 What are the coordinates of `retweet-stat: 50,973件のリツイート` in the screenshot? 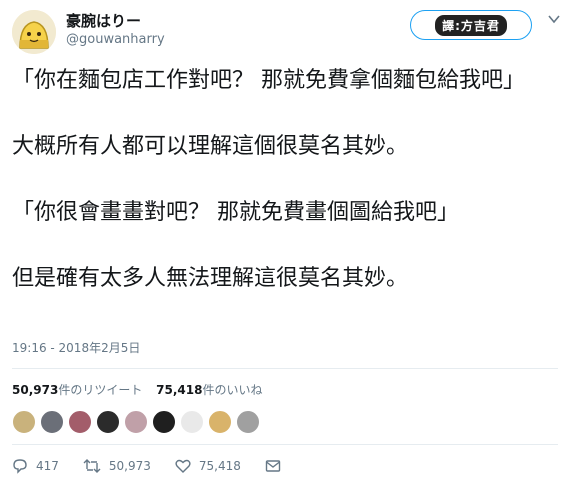 It's located at (77, 390).